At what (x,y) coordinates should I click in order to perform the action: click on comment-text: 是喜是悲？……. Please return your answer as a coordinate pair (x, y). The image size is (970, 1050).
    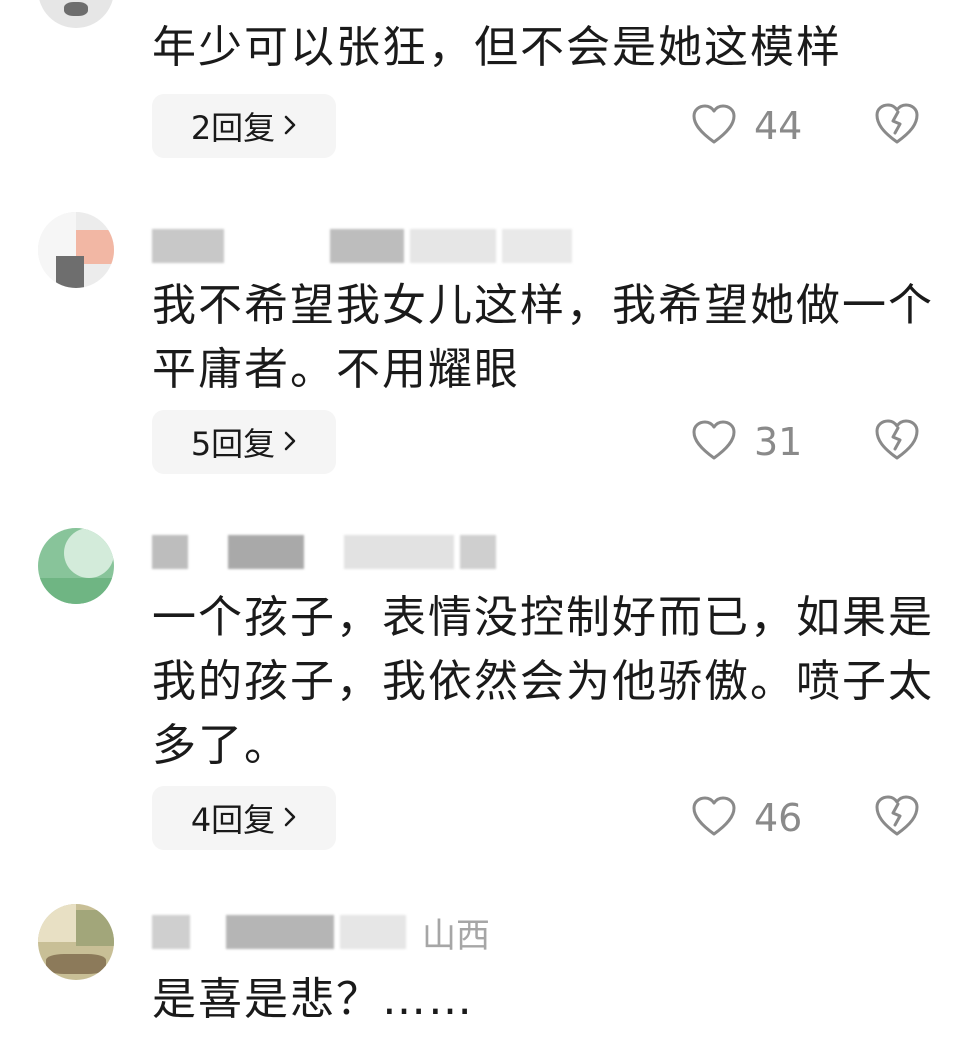
    Looking at the image, I should click on (313, 999).